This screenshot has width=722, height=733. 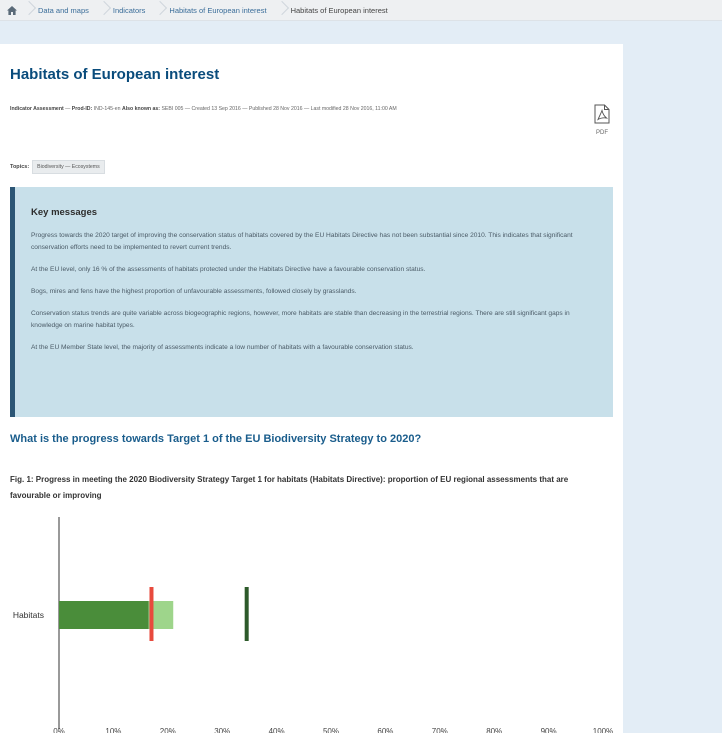 What do you see at coordinates (277, 730) in the screenshot?
I see `x-tick-label: 40%` at bounding box center [277, 730].